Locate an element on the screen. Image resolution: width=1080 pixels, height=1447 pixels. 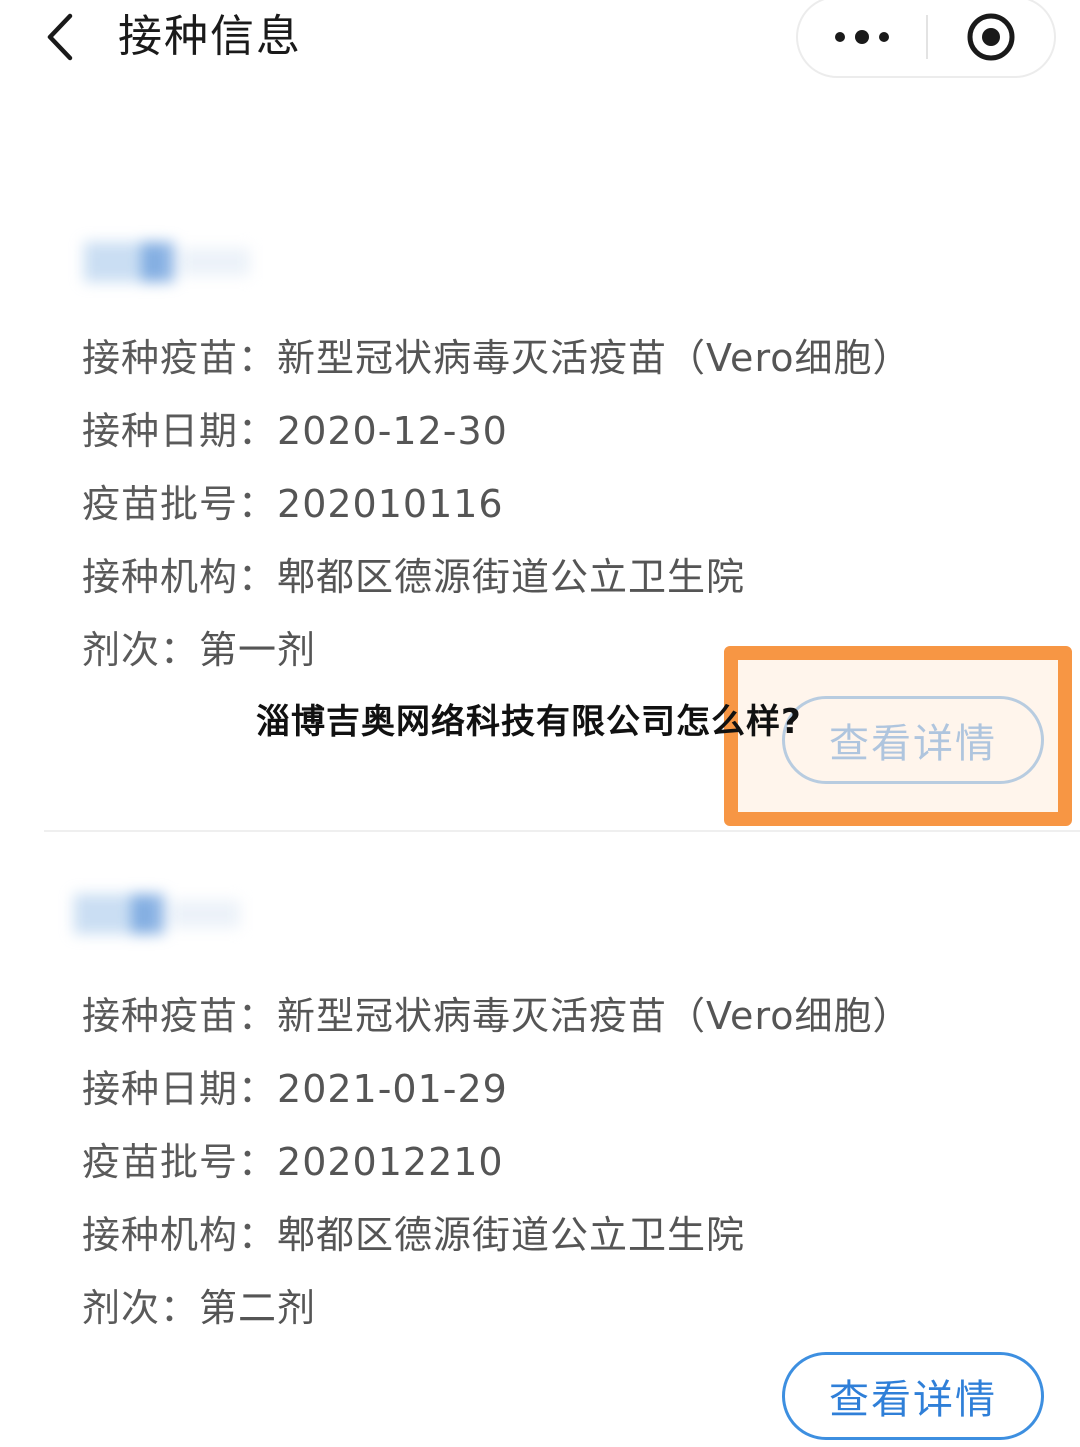
dose-value: 第一剂 is located at coordinates (258, 650).